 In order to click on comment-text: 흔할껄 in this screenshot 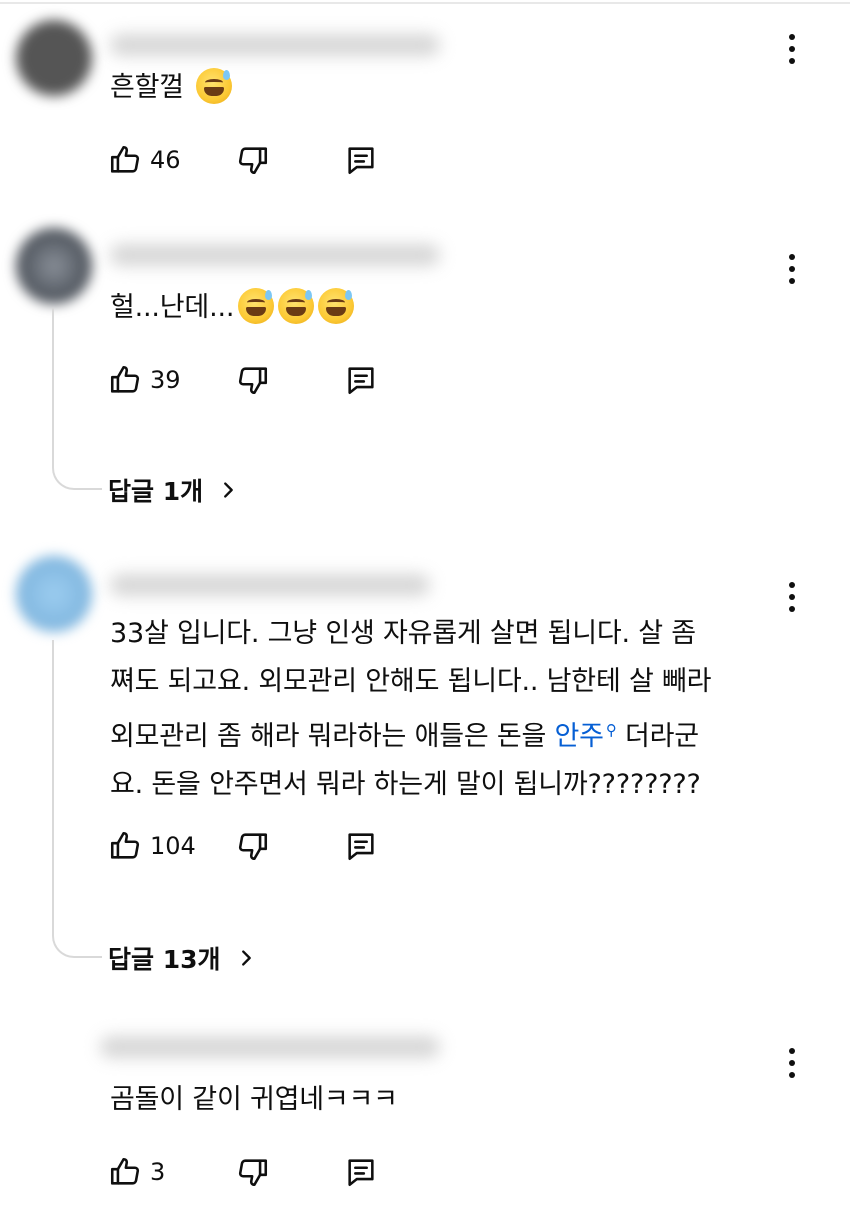, I will do `click(440, 88)`.